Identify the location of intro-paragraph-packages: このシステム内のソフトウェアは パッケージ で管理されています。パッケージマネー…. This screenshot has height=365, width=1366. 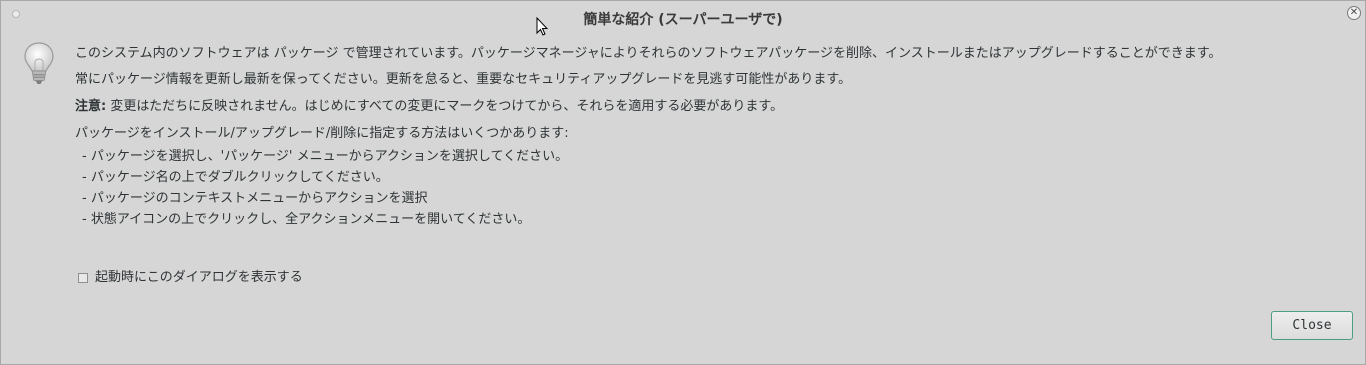
(648, 53).